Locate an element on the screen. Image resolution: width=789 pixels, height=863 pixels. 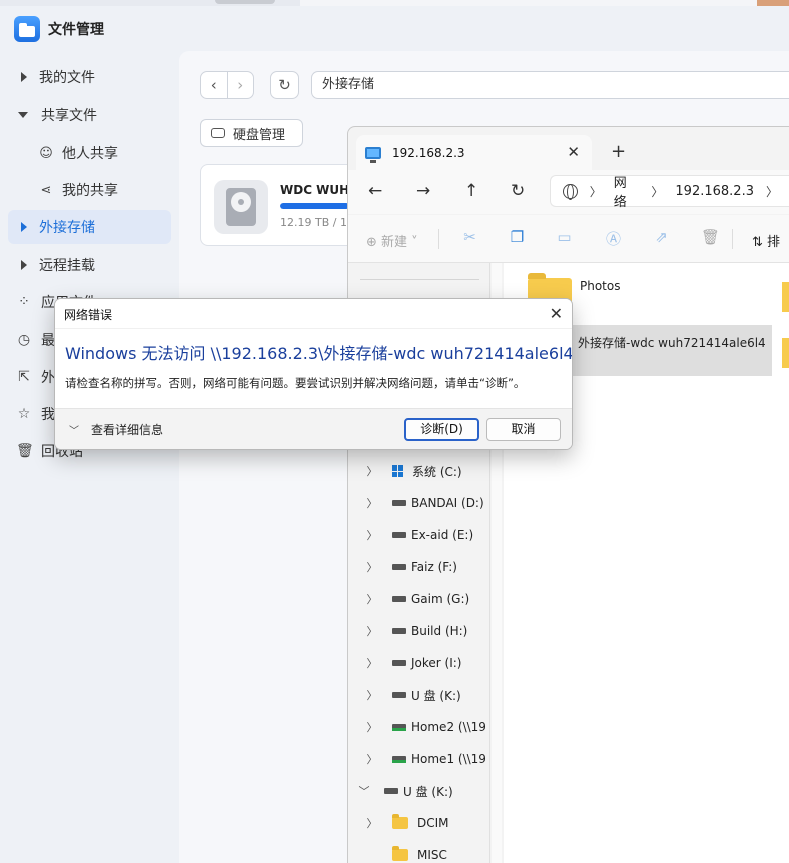
forward-button: › is located at coordinates (240, 85).